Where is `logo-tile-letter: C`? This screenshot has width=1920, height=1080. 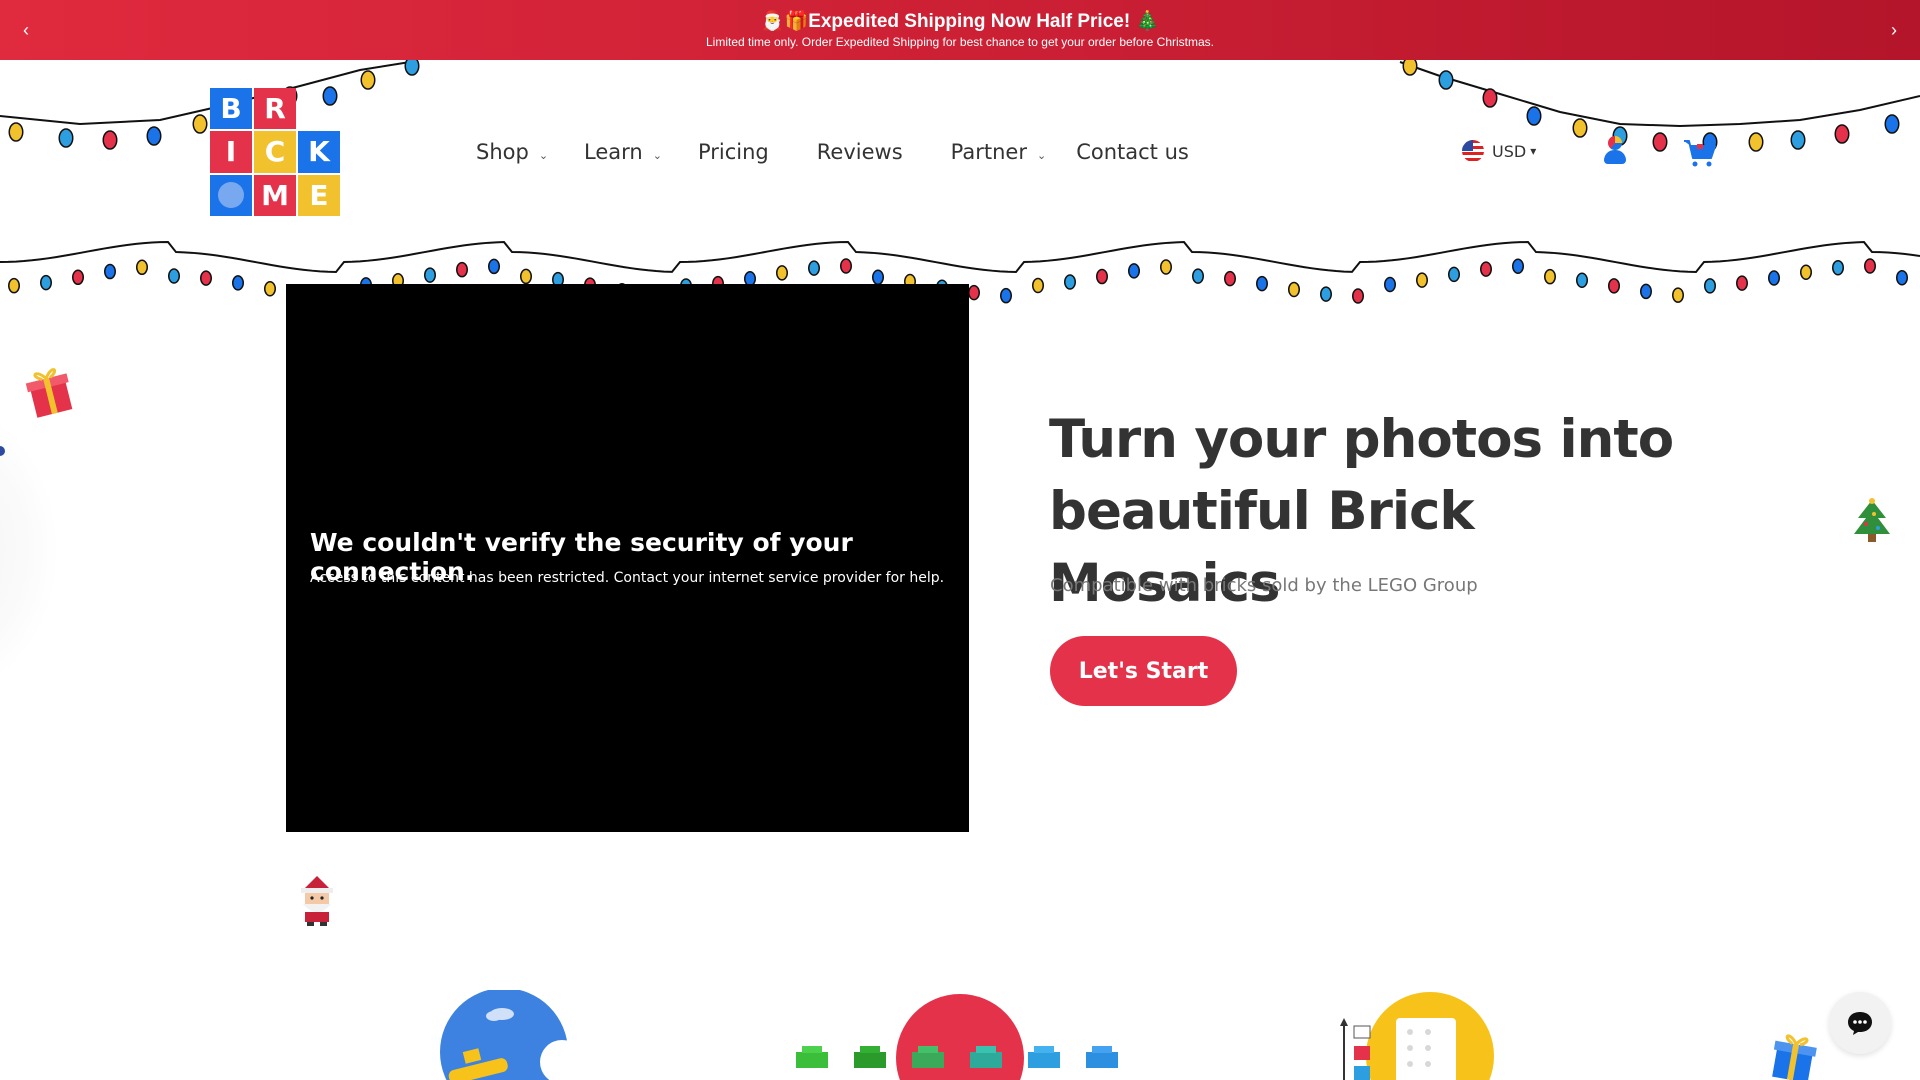
logo-tile-letter: C is located at coordinates (275, 152).